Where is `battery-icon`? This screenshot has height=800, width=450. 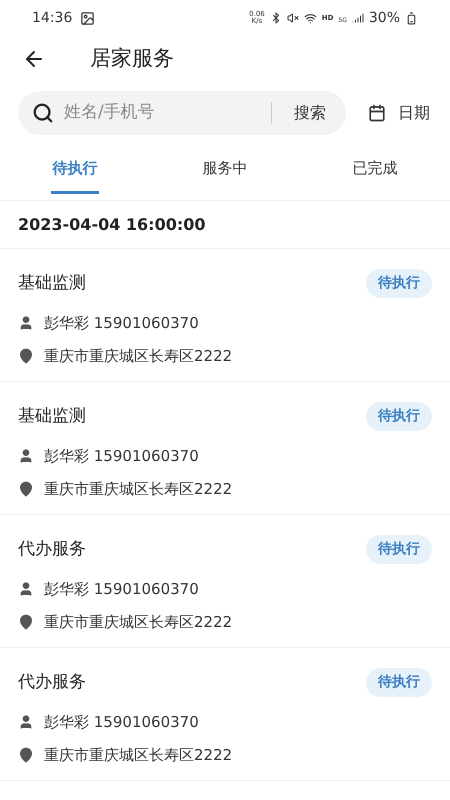 battery-icon is located at coordinates (411, 18).